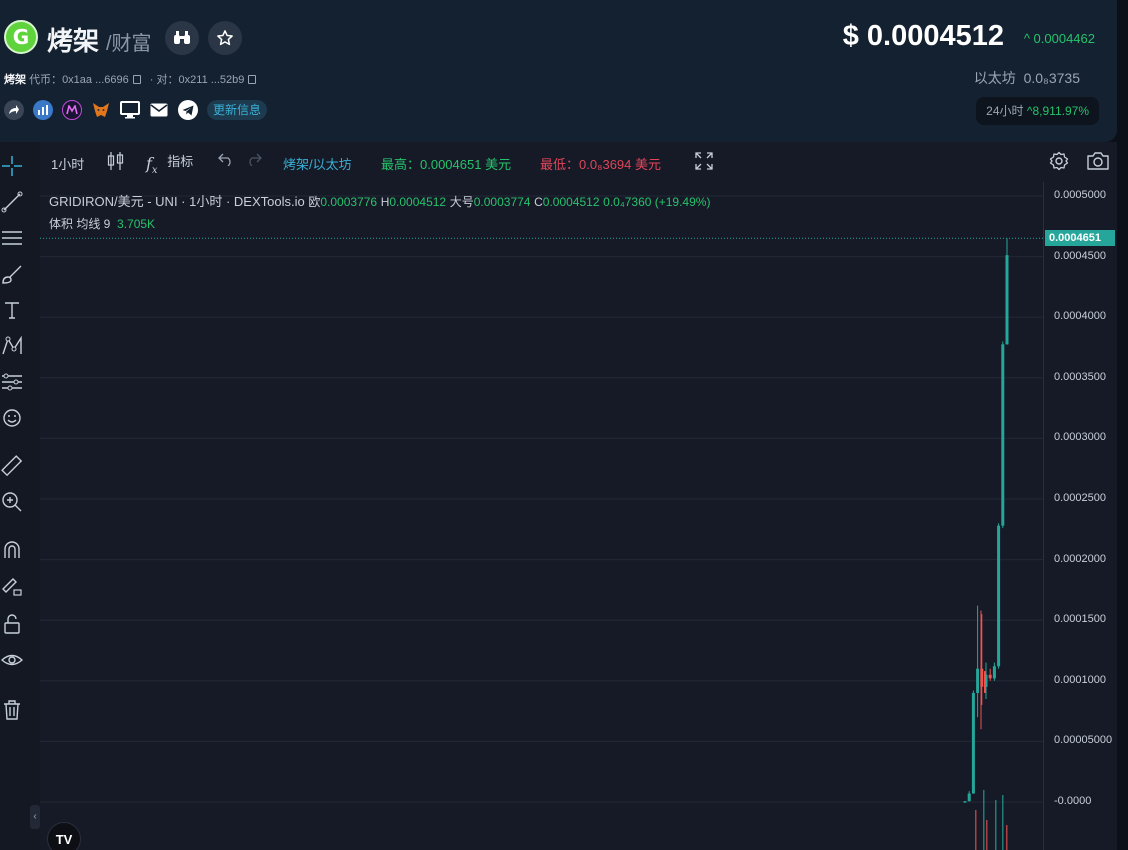  Describe the element at coordinates (1083, 740) in the screenshot. I see `price-tick-label: 0.00005000` at that location.